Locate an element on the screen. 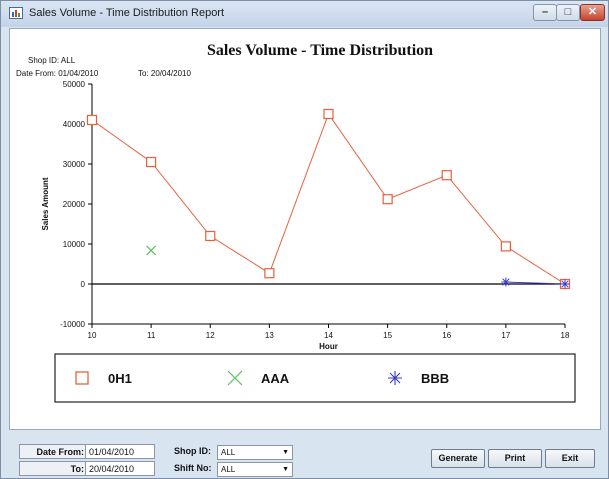 The image size is (609, 479). close-button: ✕ is located at coordinates (592, 12).